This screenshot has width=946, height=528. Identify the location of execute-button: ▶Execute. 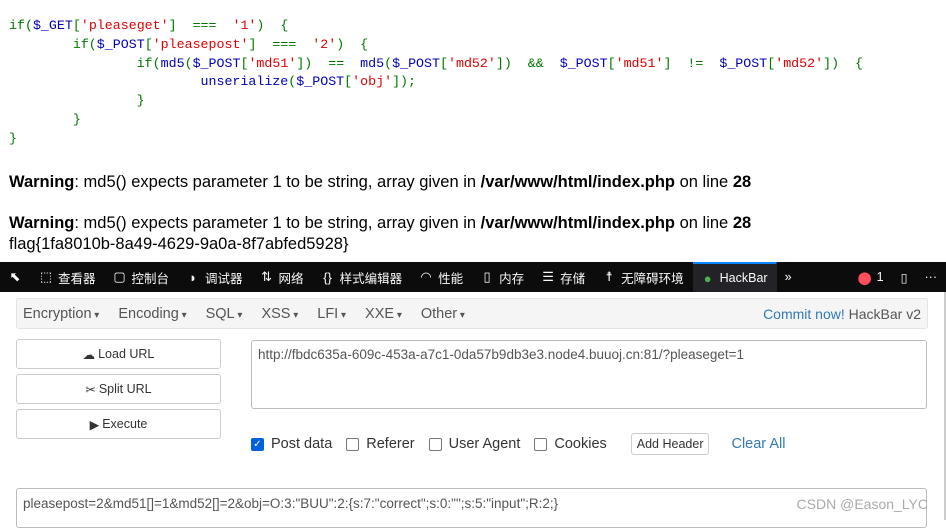
(118, 424).